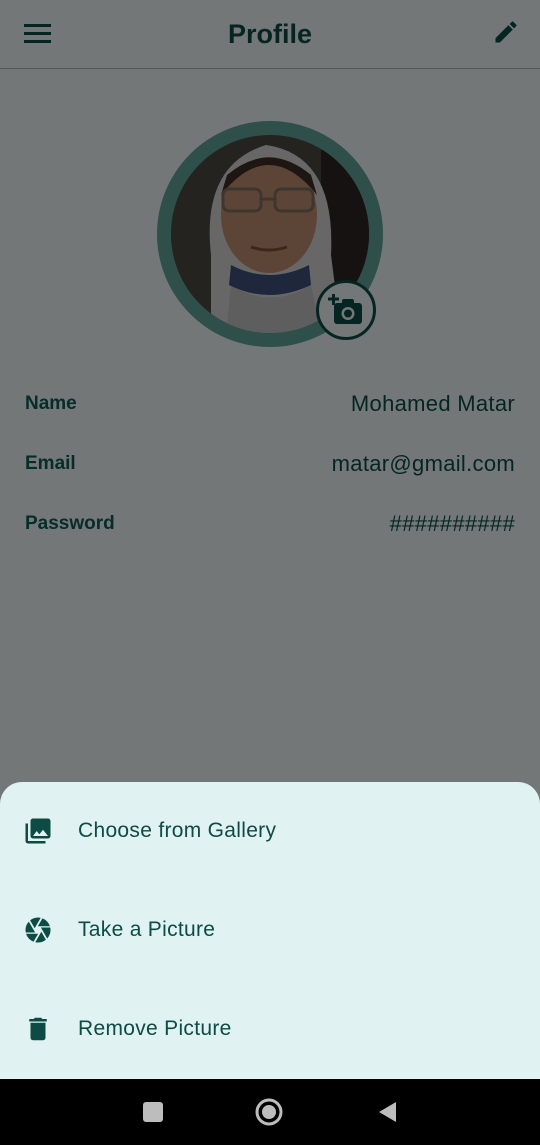 The image size is (540, 1145). What do you see at coordinates (155, 1028) in the screenshot?
I see `sheet-item-label: Remove Picture` at bounding box center [155, 1028].